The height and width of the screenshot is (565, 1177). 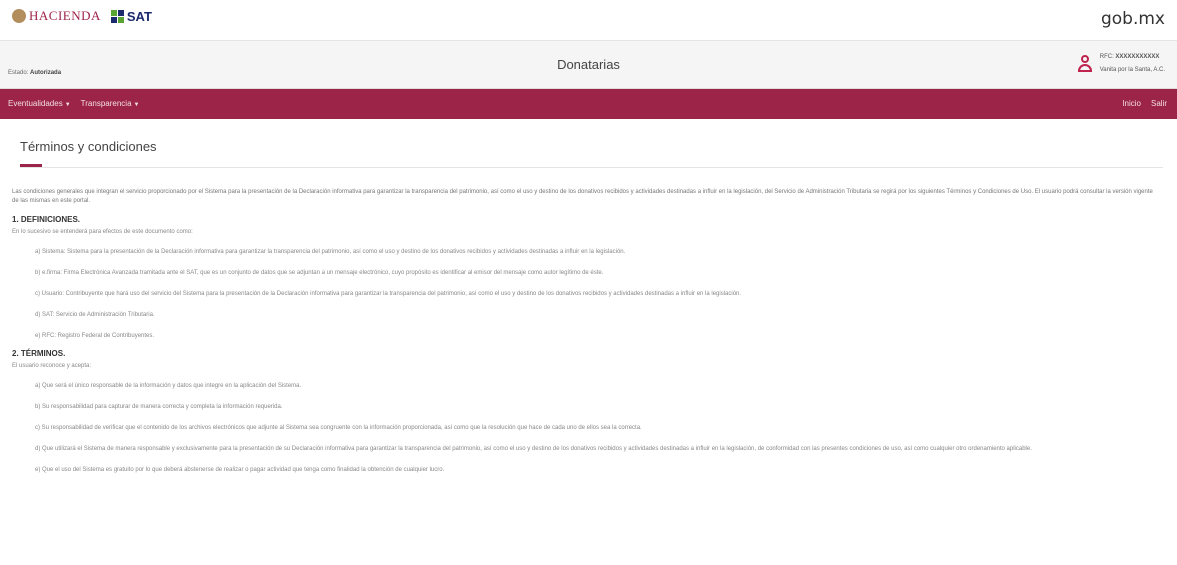 I want to click on app-title: Donatarias, so click(x=588, y=64).